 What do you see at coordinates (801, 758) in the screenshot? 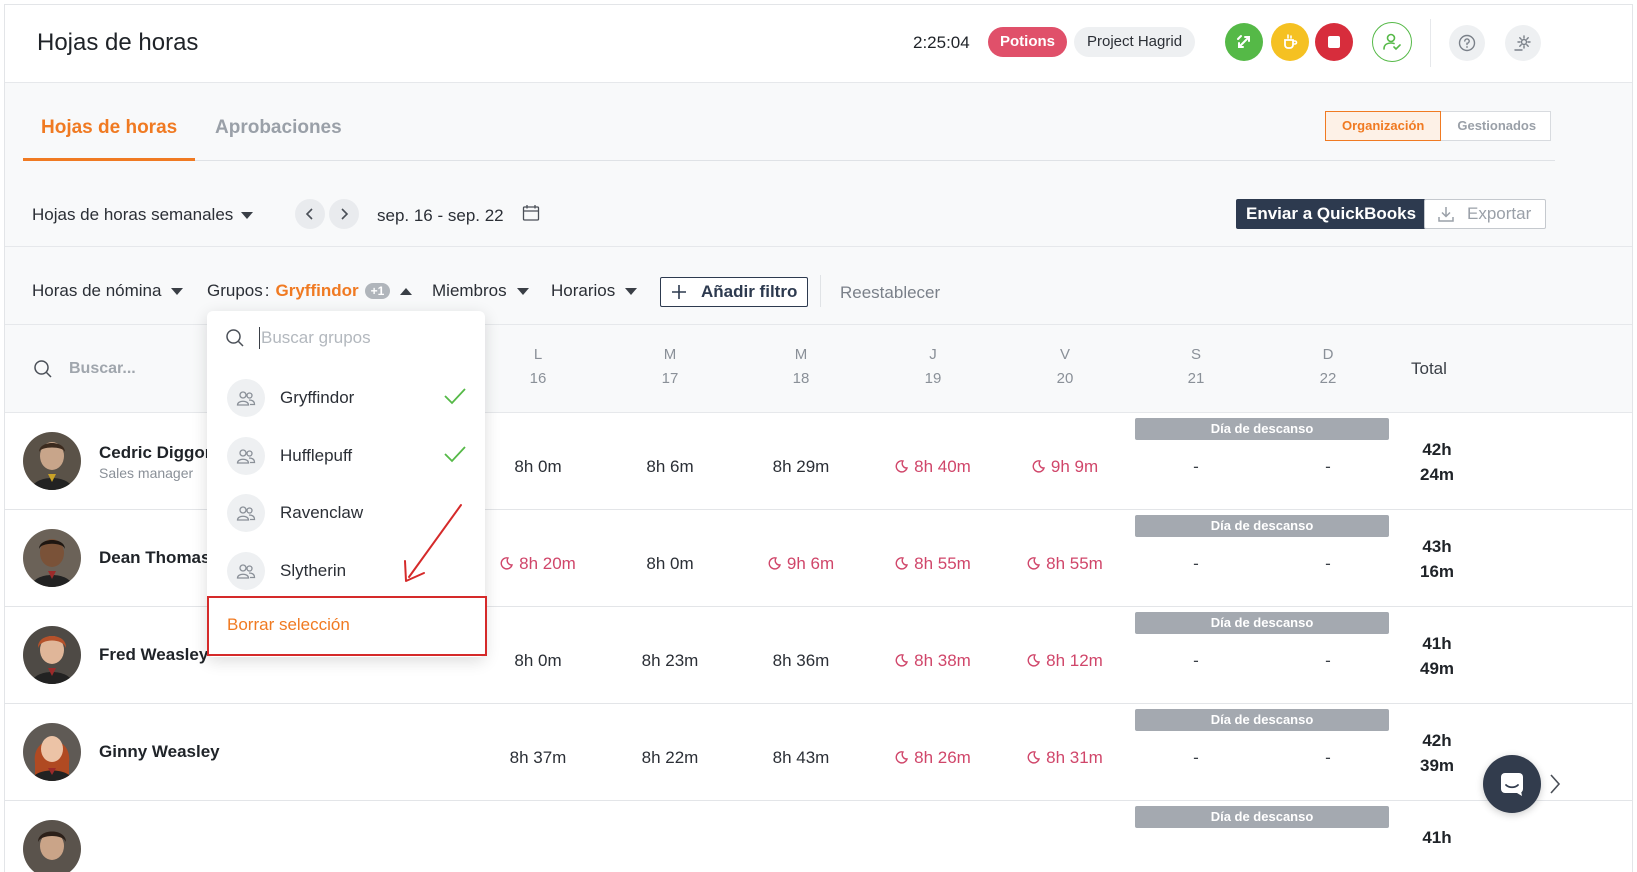
I see `hours-cell-wed: 8h 43m` at bounding box center [801, 758].